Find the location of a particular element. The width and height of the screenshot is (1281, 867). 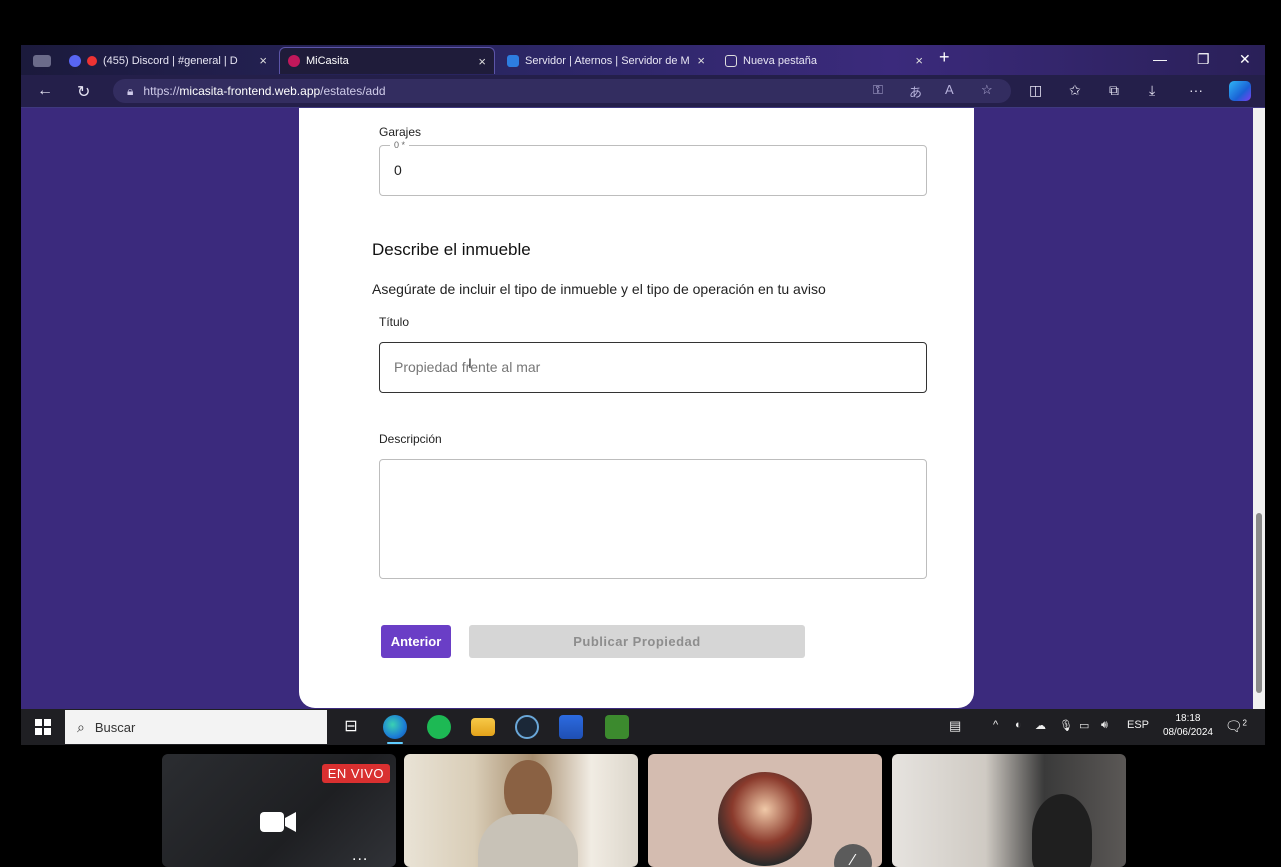

minimize-button: — is located at coordinates (1160, 59).